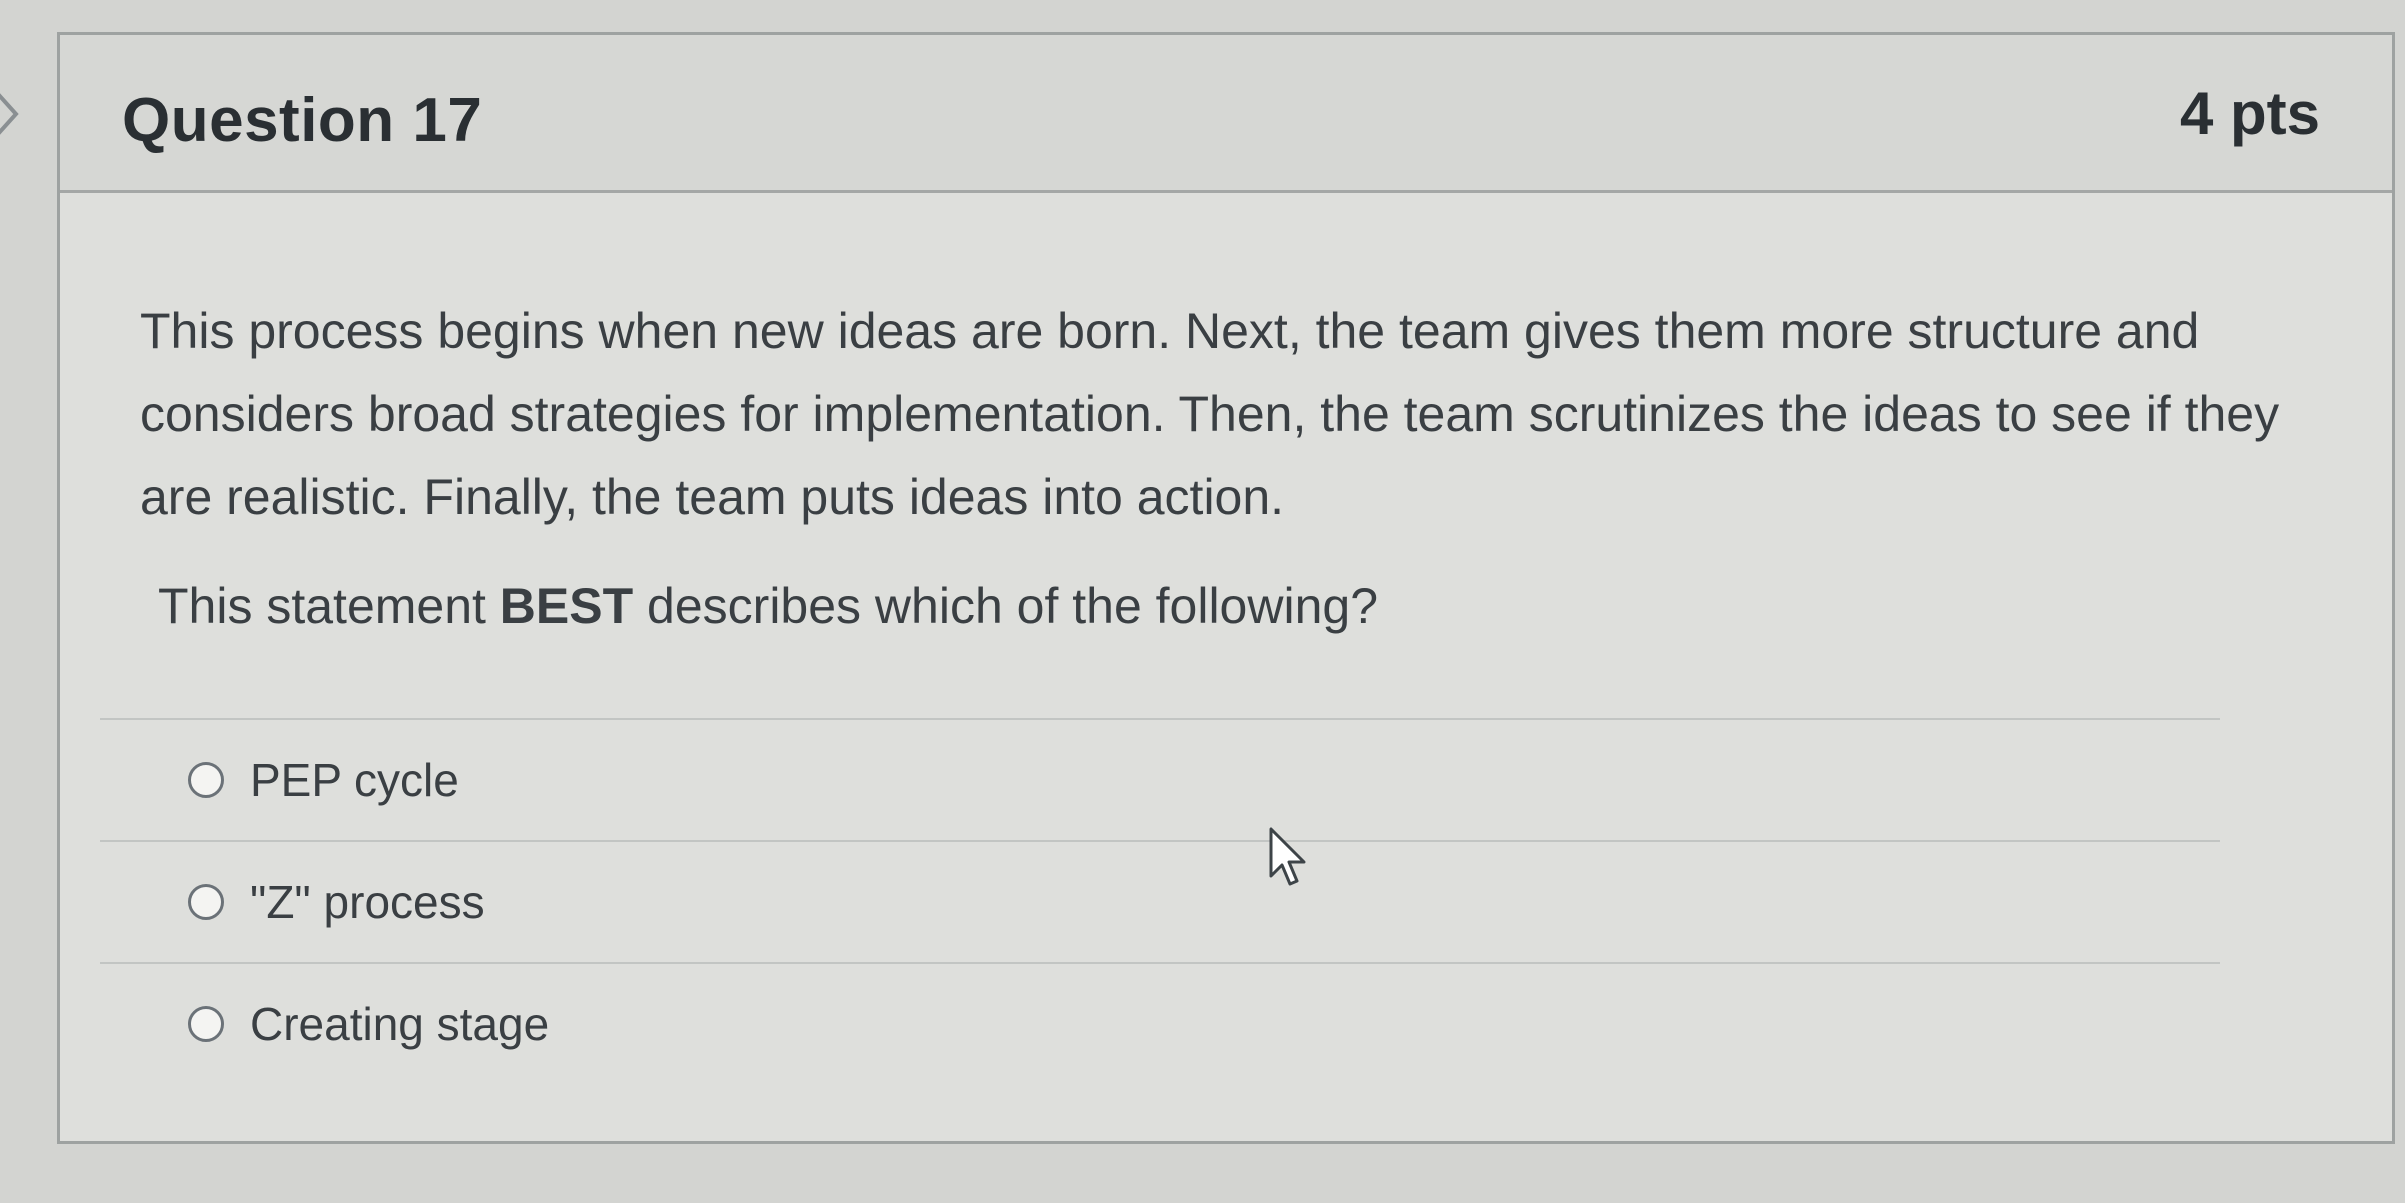 This screenshot has width=2405, height=1203. Describe the element at coordinates (302, 120) in the screenshot. I see `question-title: Question 17` at that location.